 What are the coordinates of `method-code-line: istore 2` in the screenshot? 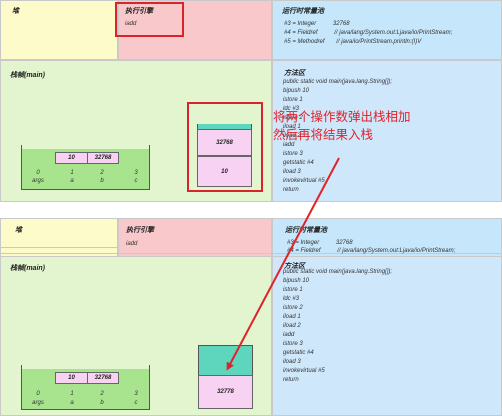 It's located at (293, 308).